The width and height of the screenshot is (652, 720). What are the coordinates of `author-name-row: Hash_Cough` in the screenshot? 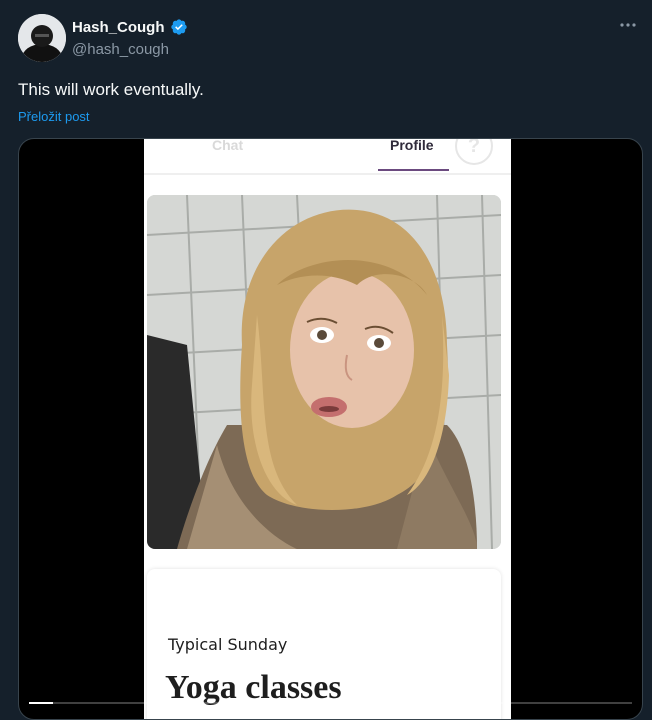 It's located at (130, 27).